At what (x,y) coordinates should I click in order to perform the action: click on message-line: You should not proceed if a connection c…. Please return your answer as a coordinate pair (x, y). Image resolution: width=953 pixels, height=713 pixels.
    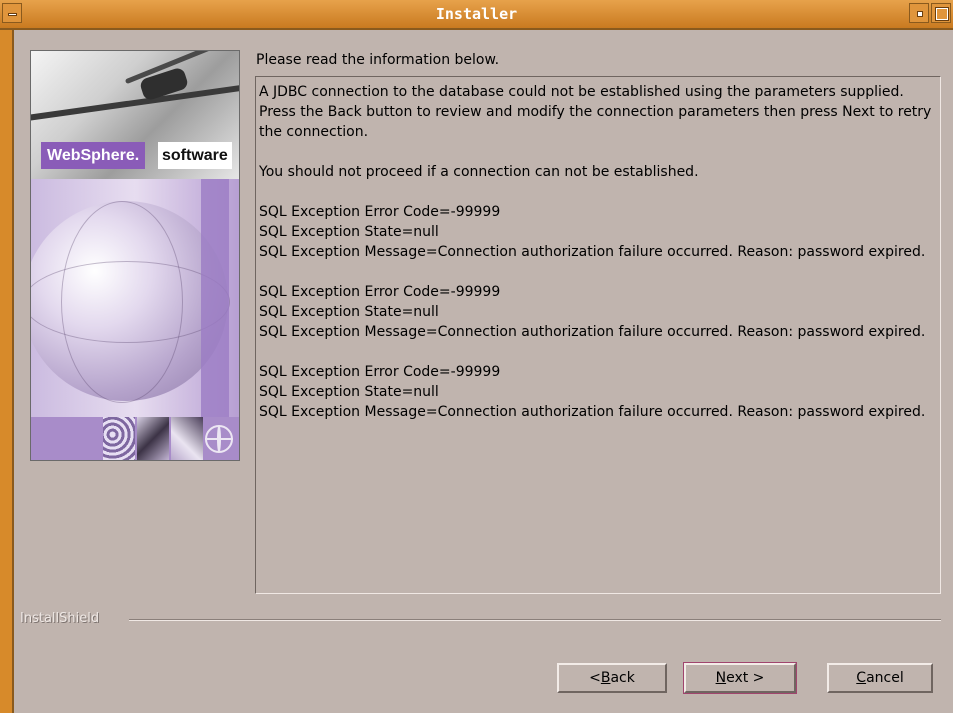
    Looking at the image, I should click on (479, 172).